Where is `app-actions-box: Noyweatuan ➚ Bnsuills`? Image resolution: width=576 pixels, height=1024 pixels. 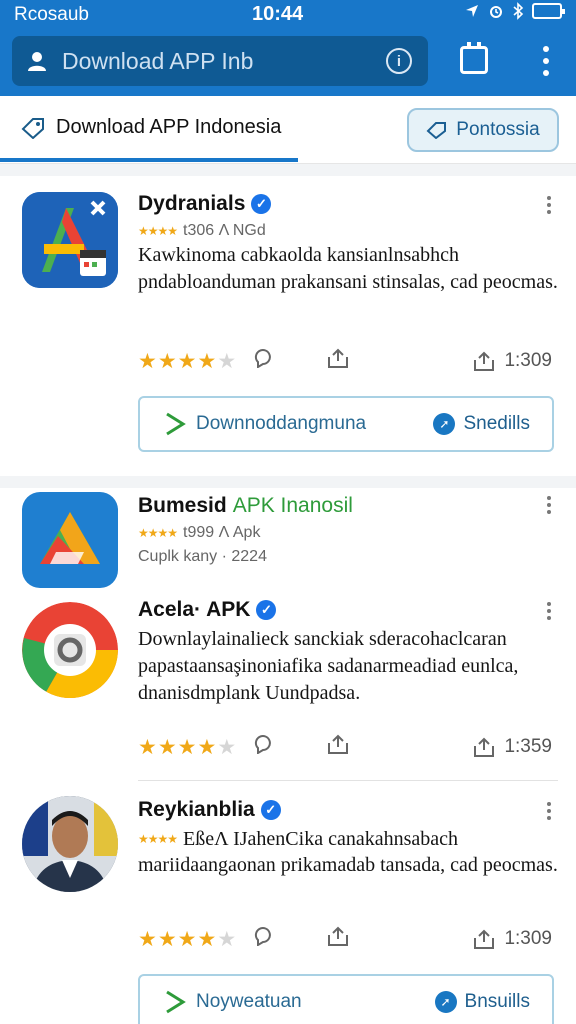
app-actions-box: Noyweatuan ➚ Bnsuills is located at coordinates (346, 999).